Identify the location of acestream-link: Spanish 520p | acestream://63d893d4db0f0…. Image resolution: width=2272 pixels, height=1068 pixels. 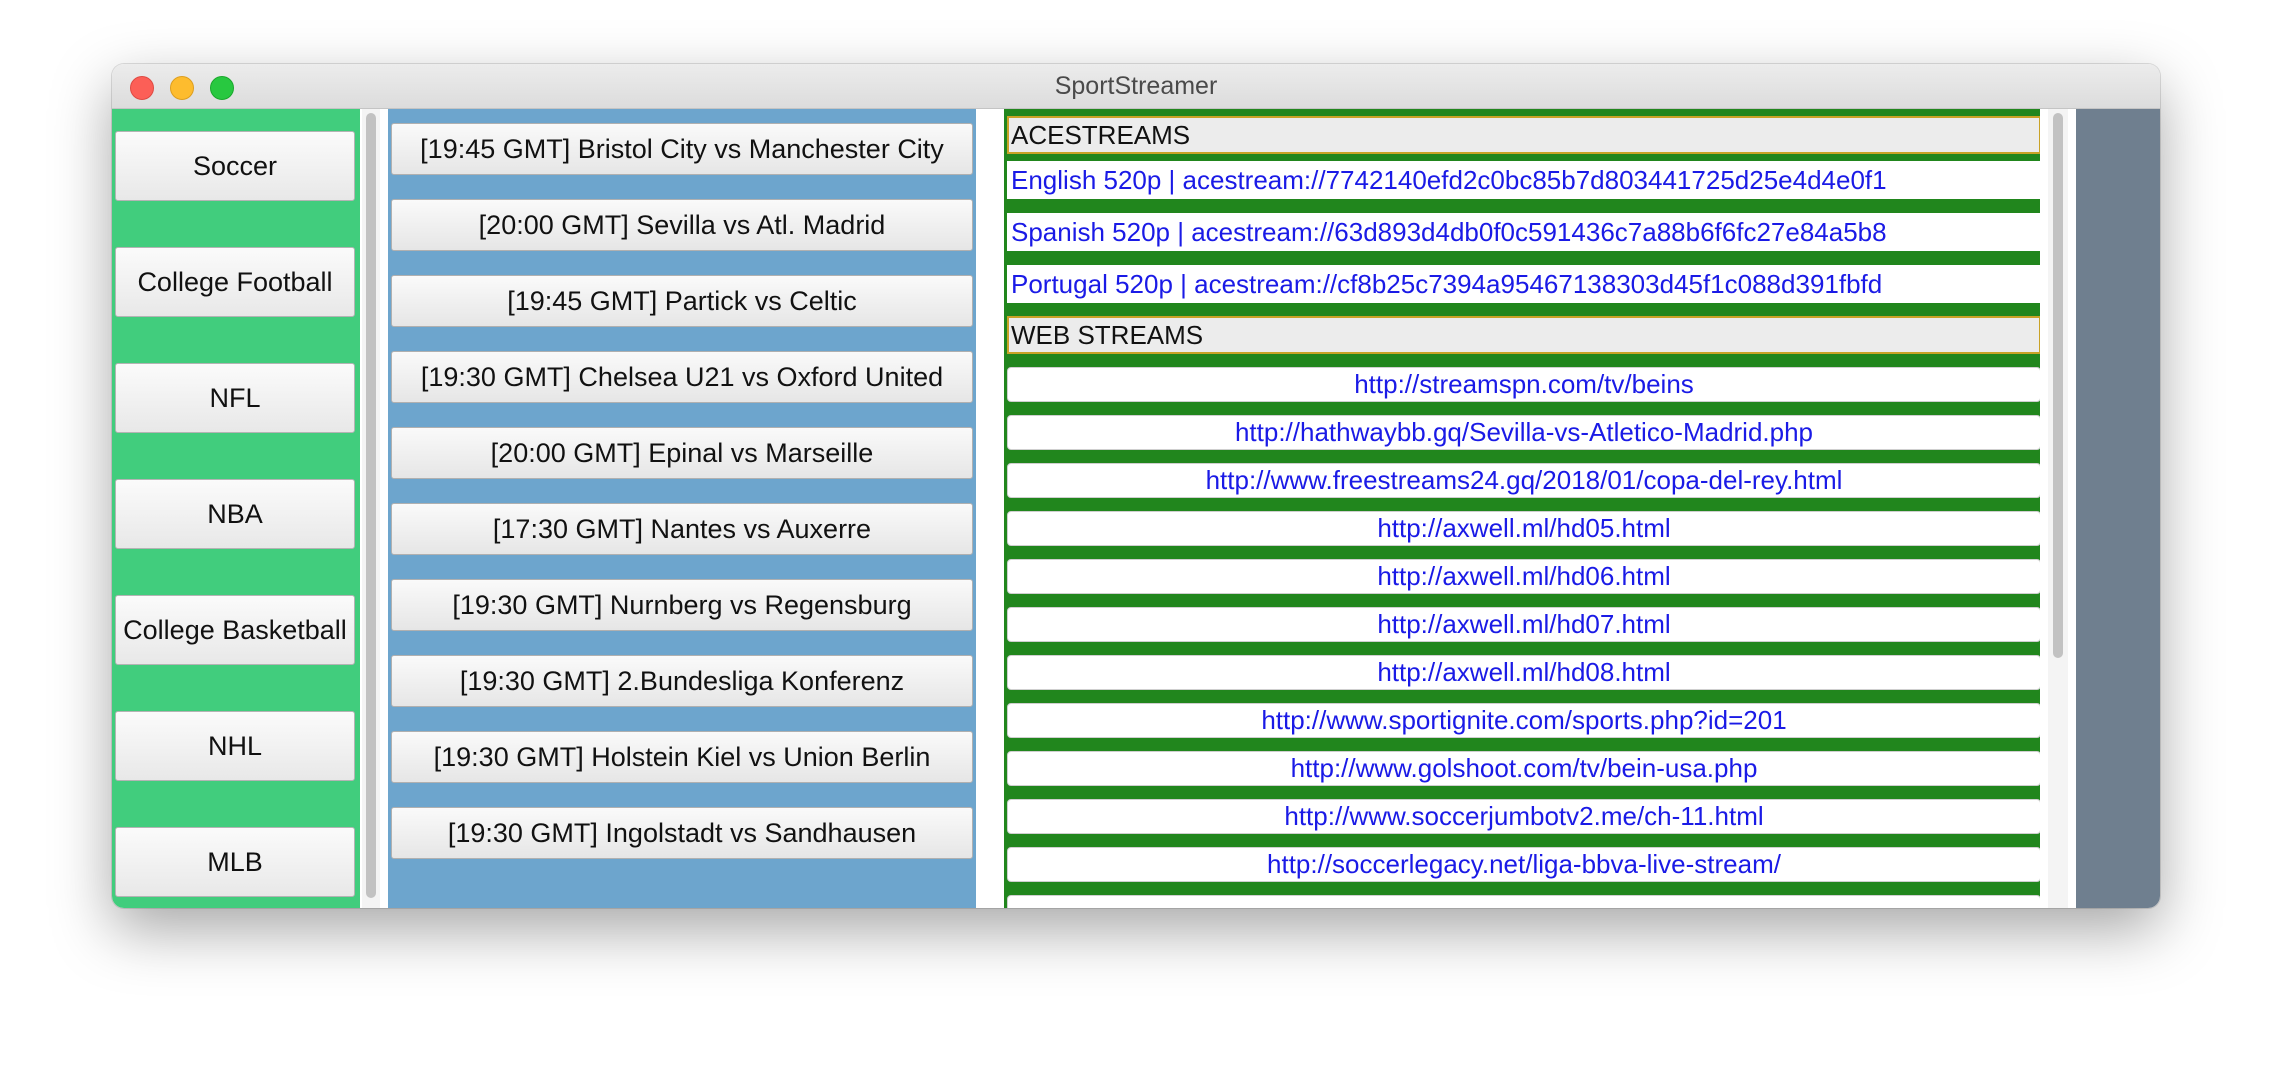
(1523, 232).